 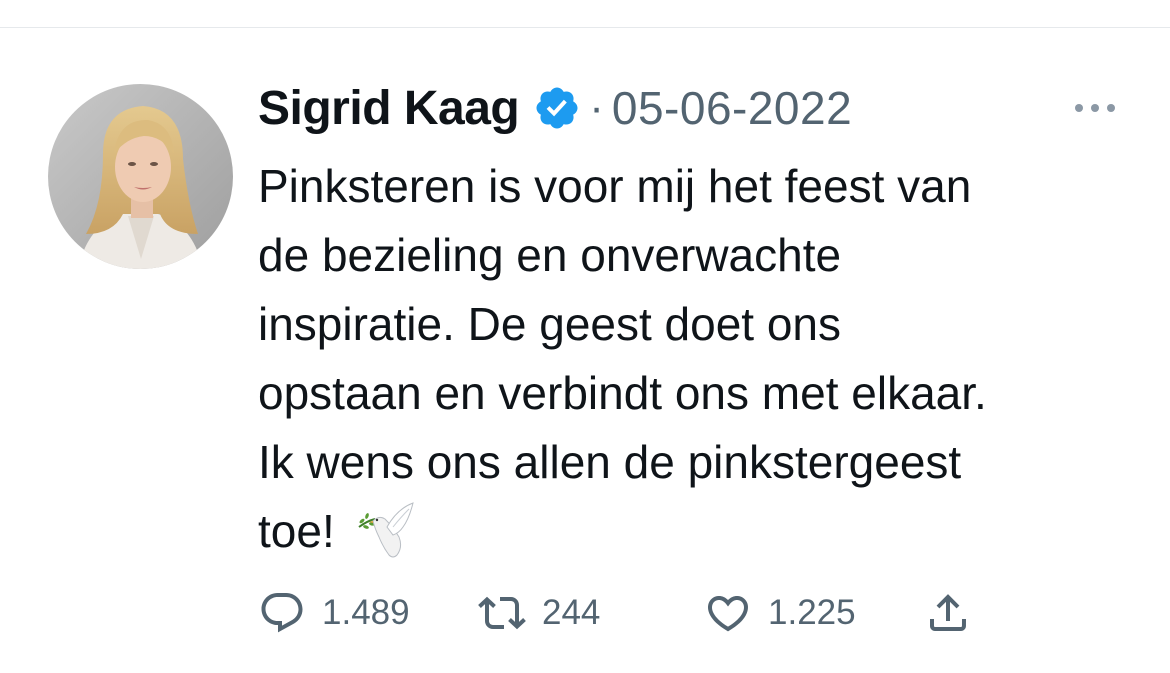 What do you see at coordinates (610, 462) in the screenshot?
I see `tweet-text-line: Ik wens ons allen de pinkstergeest` at bounding box center [610, 462].